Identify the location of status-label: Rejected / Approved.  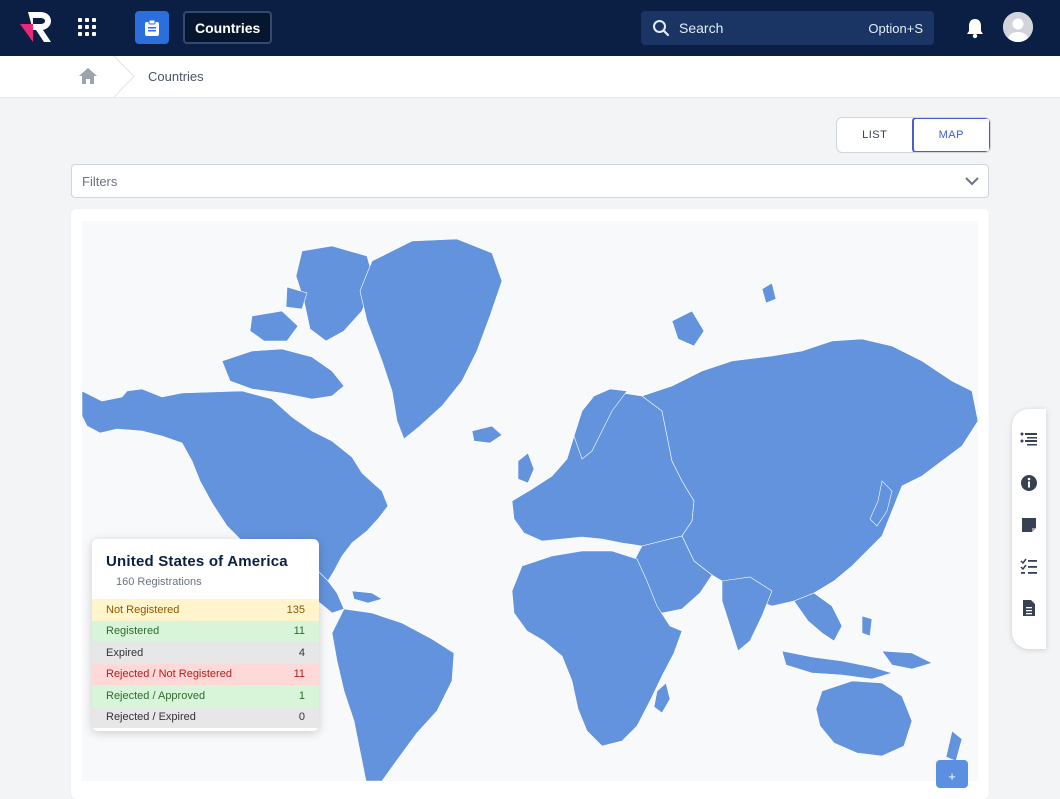
(156, 695).